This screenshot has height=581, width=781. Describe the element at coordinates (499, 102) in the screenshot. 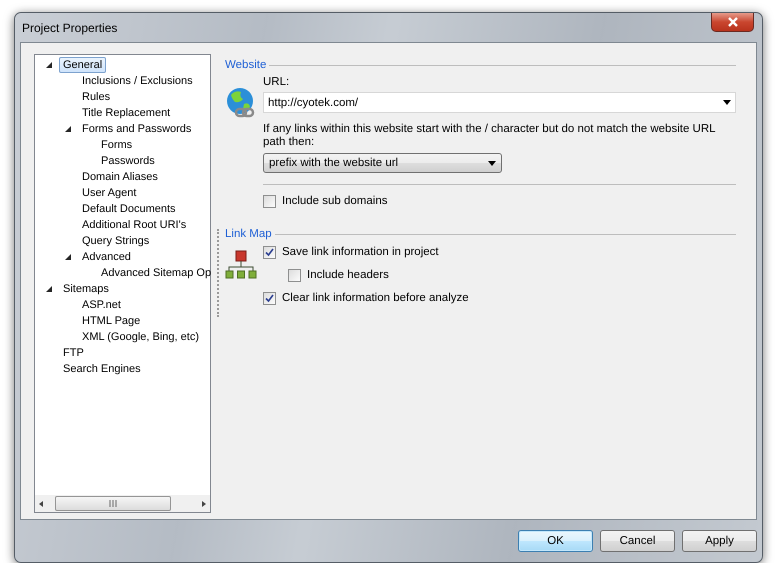

I see `url-combo-box: http://cyotek.com/` at that location.